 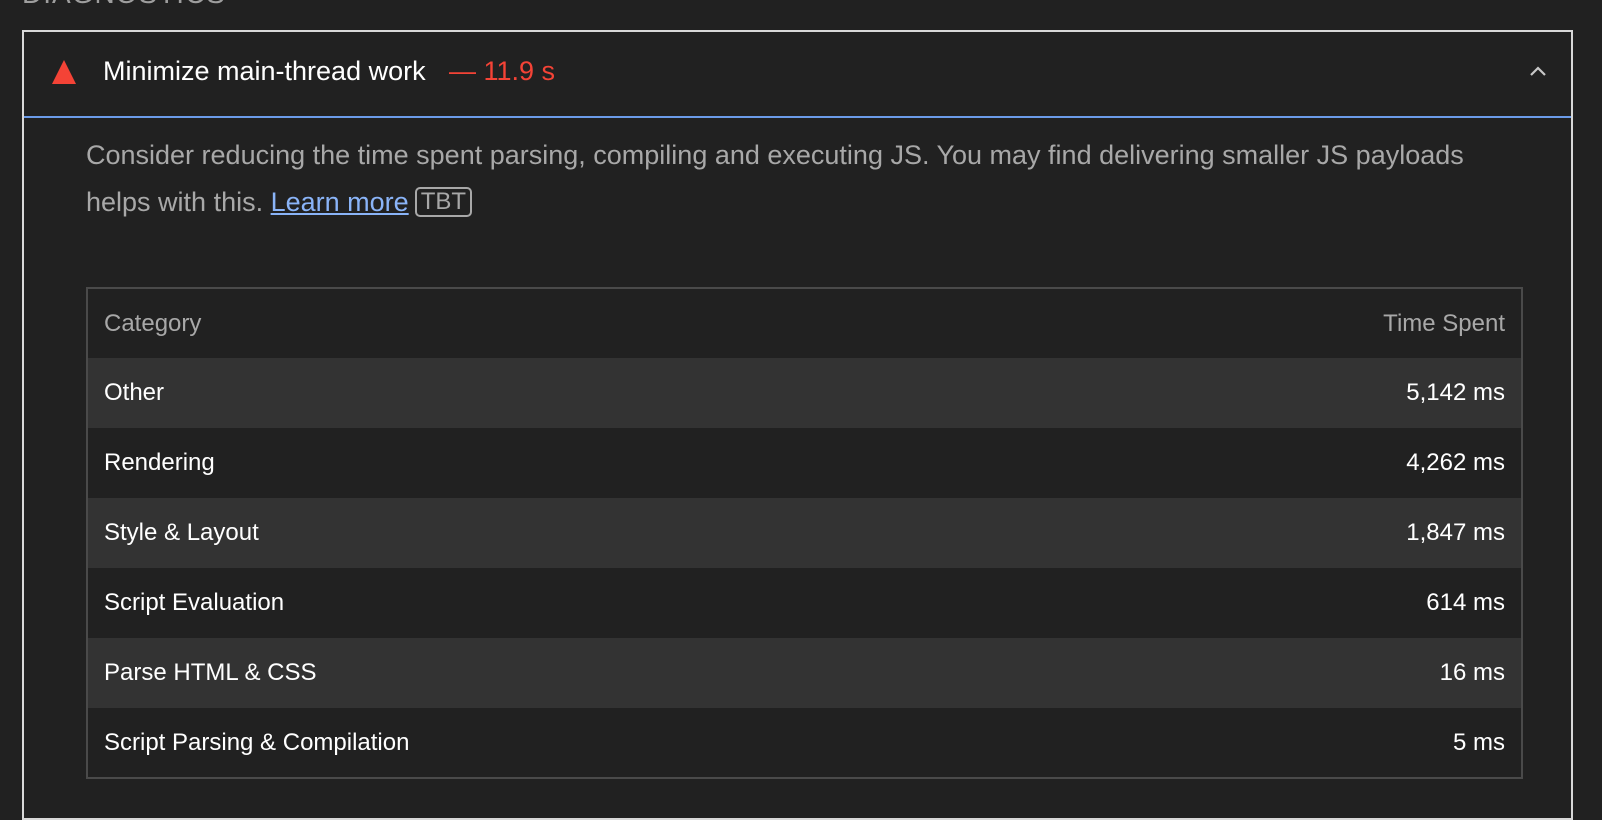 I want to click on table-row: Style & Layout 1,847 ms, so click(x=804, y=533).